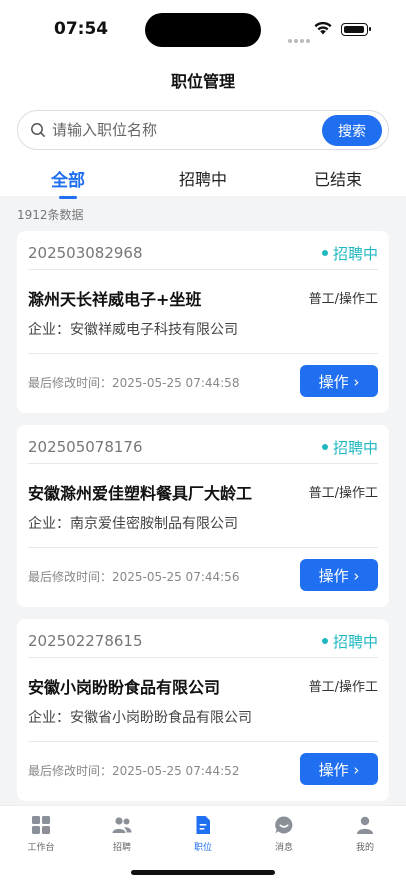 Image resolution: width=406 pixels, height=883 pixels. Describe the element at coordinates (134, 577) in the screenshot. I see `last-modified: 最后修改时间：2025-05-25 07:44:56` at that location.